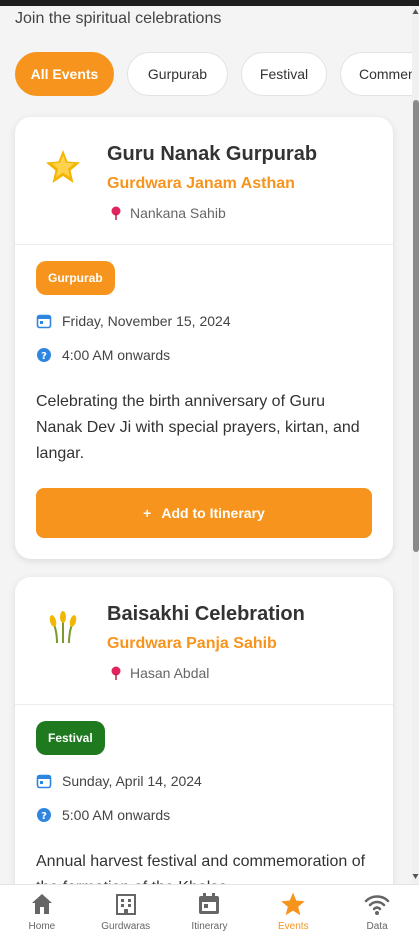 Image resolution: width=419 pixels, height=935 pixels. I want to click on building-icon, so click(125, 904).